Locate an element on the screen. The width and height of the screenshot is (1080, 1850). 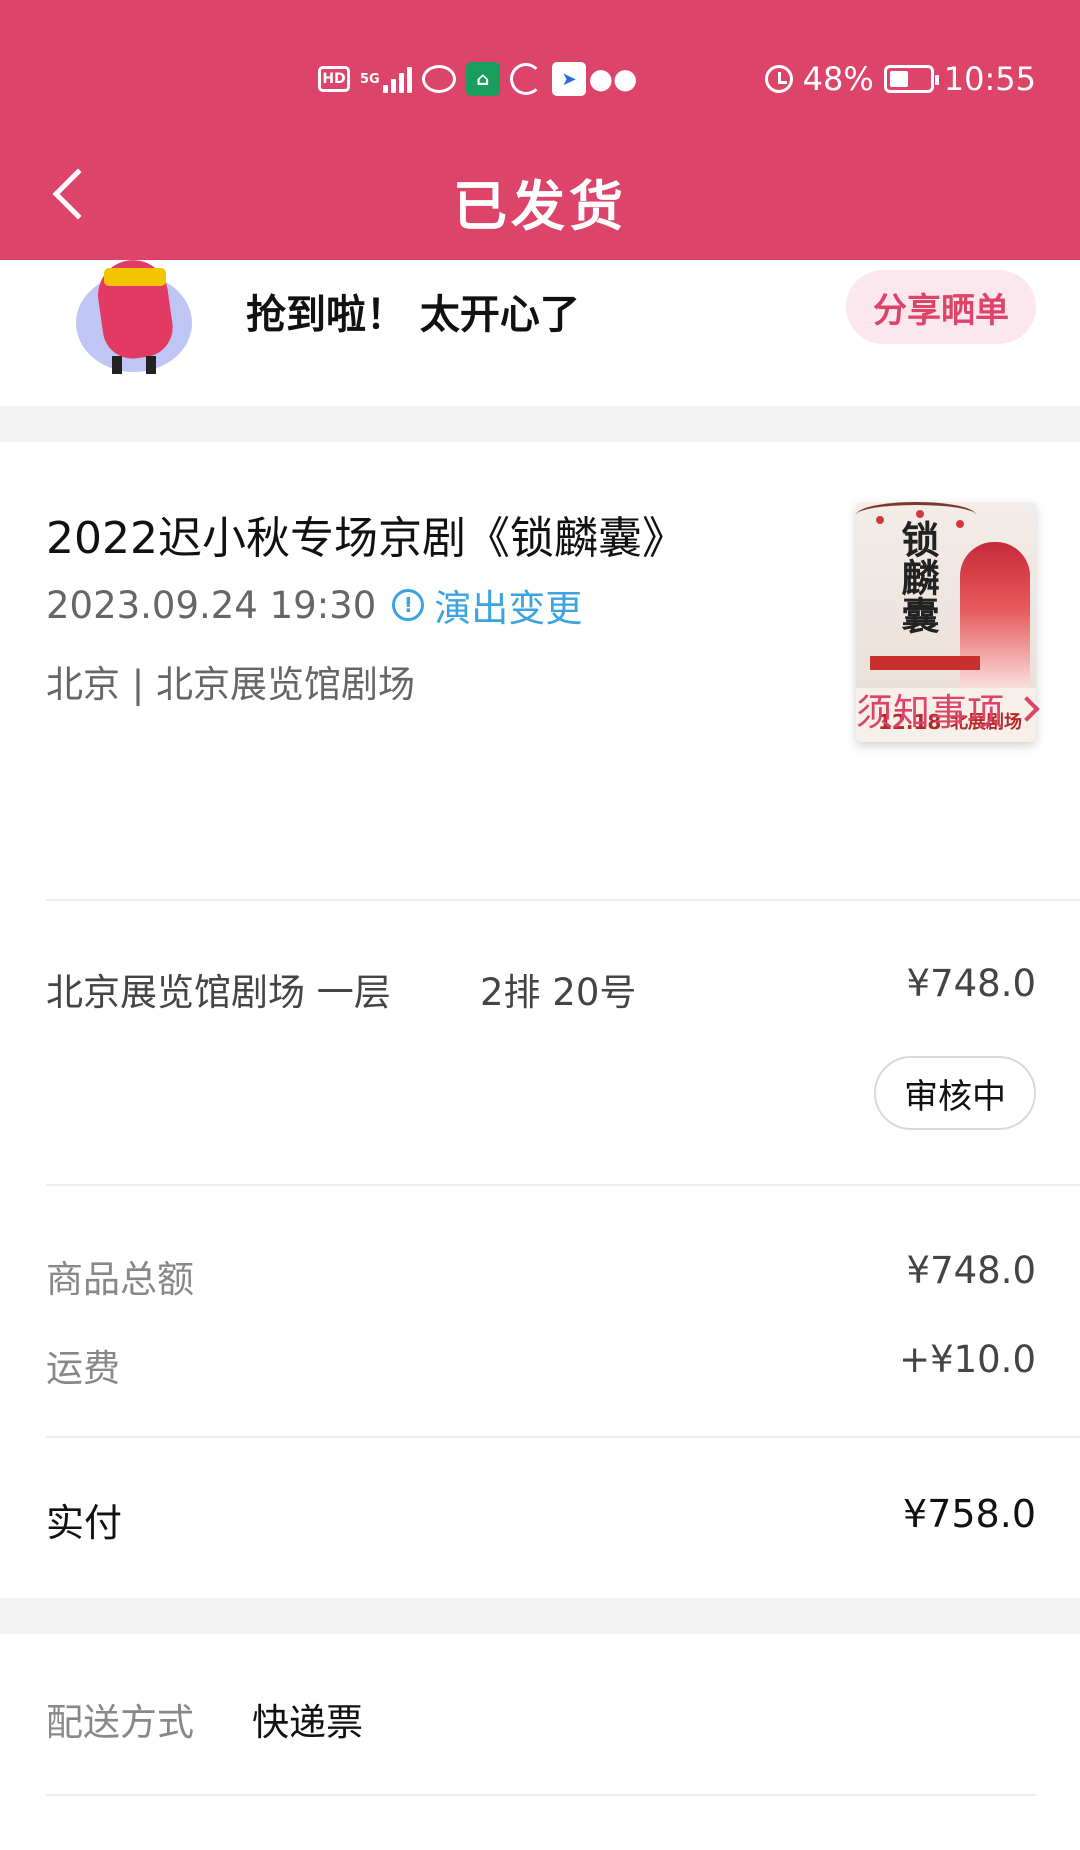
notice-link: 须知事项 is located at coordinates (948, 709).